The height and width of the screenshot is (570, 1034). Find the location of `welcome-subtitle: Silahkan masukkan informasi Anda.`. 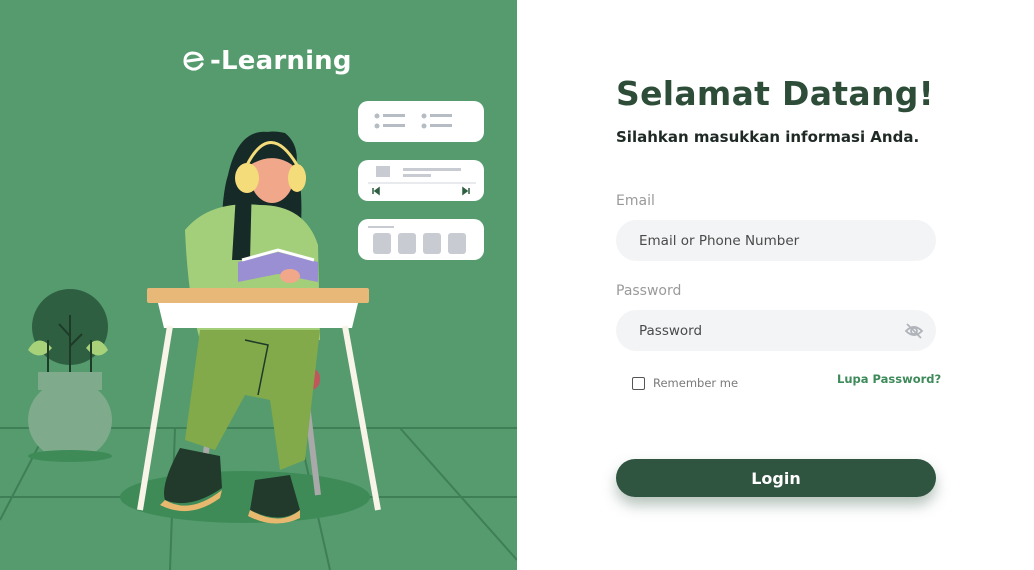

welcome-subtitle: Silahkan masukkan informasi Anda. is located at coordinates (768, 137).